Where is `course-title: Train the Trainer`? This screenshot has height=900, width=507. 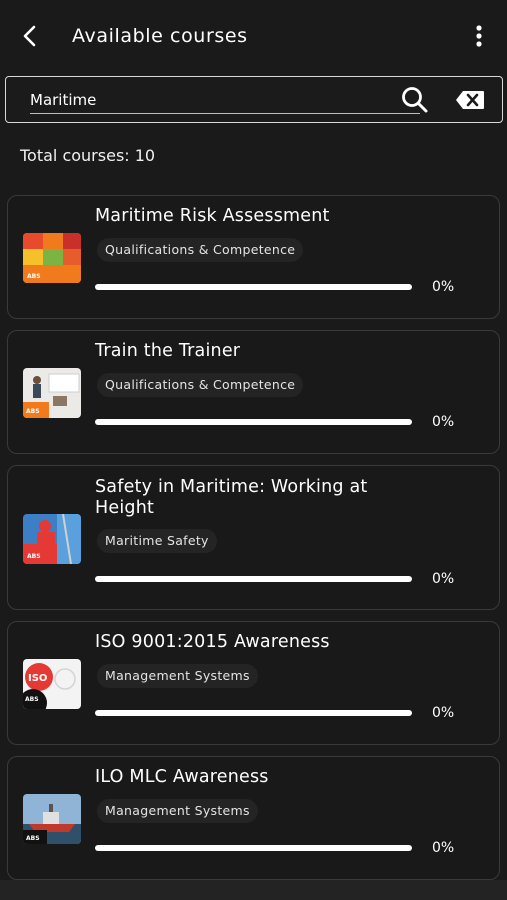
course-title: Train the Trainer is located at coordinates (168, 351).